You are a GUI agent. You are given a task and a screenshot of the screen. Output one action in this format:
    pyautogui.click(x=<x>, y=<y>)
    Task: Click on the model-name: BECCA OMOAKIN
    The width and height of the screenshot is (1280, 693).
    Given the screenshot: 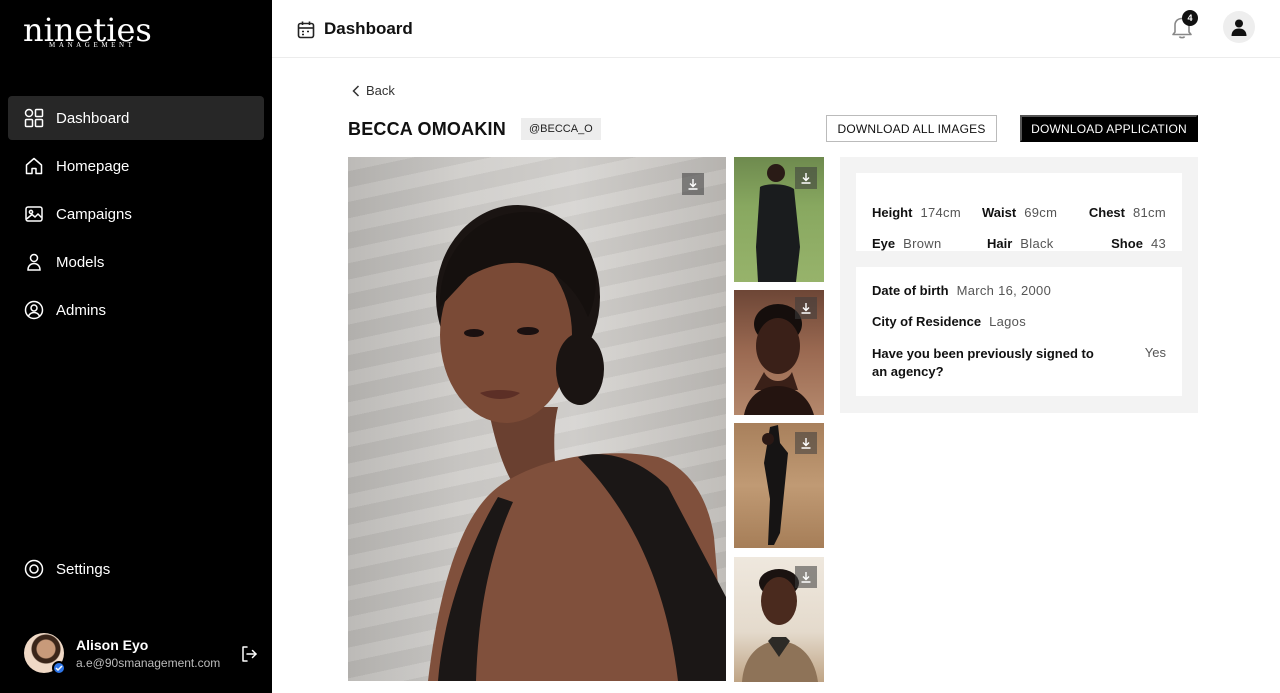 What is the action you would take?
    pyautogui.click(x=427, y=129)
    